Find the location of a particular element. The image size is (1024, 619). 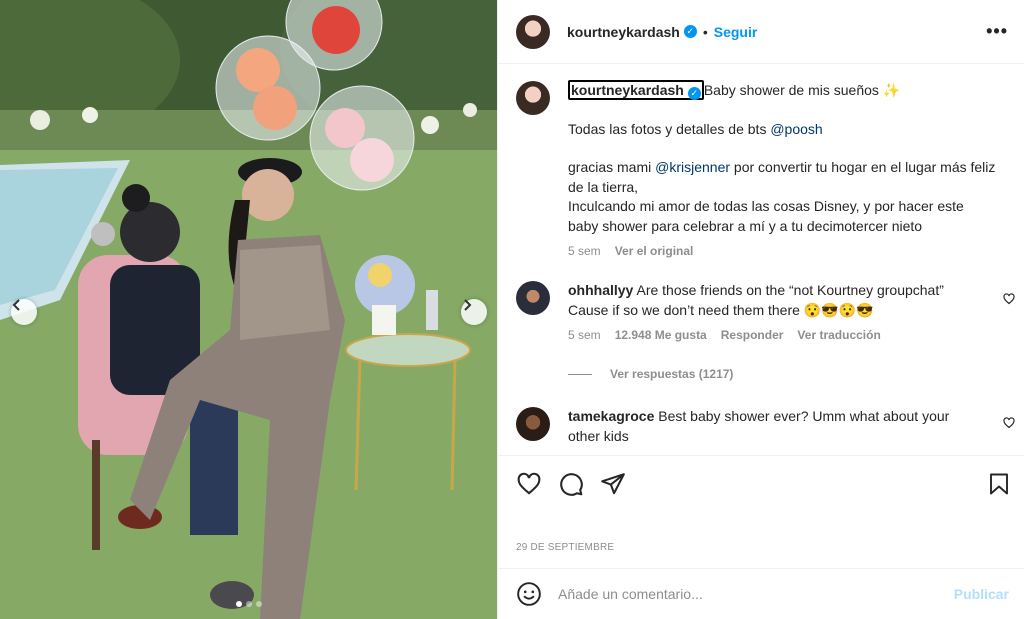

replies-divider is located at coordinates (580, 374).